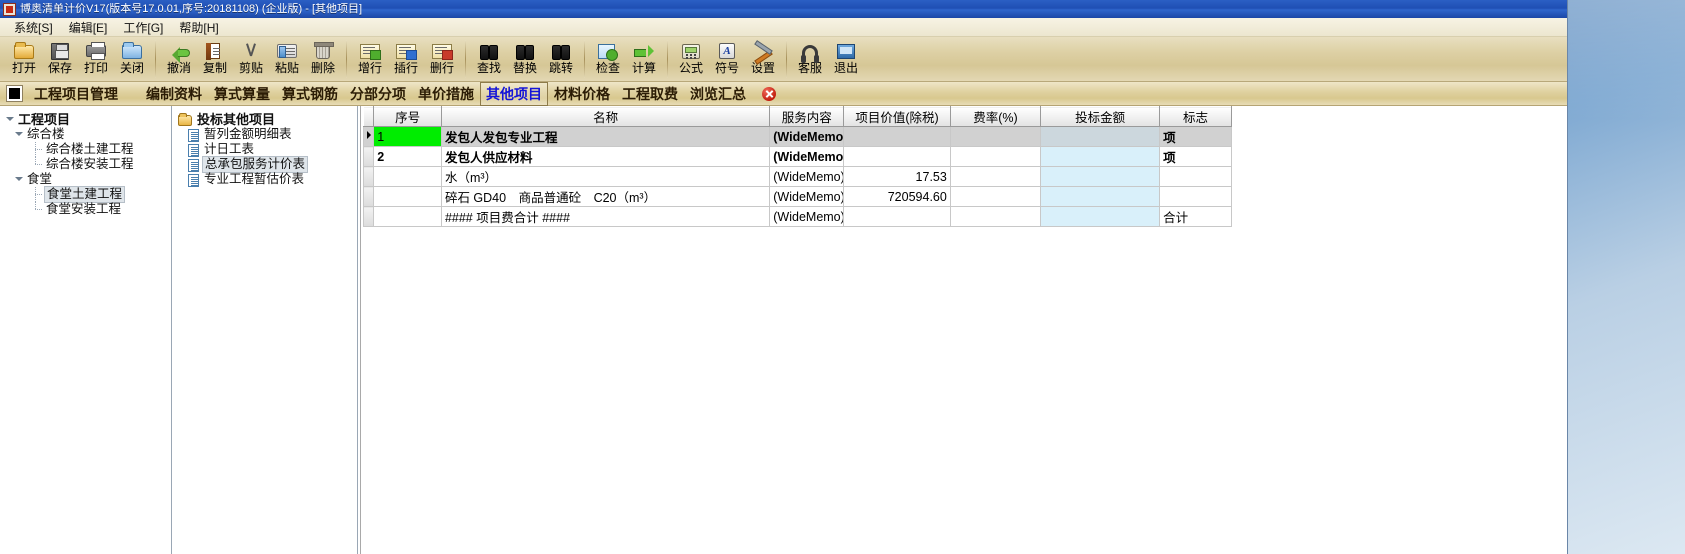 Image resolution: width=1685 pixels, height=554 pixels. What do you see at coordinates (605, 196) in the screenshot?
I see `cell-name: 碎石 GD40 商品普通砼 C20（m³）` at bounding box center [605, 196].